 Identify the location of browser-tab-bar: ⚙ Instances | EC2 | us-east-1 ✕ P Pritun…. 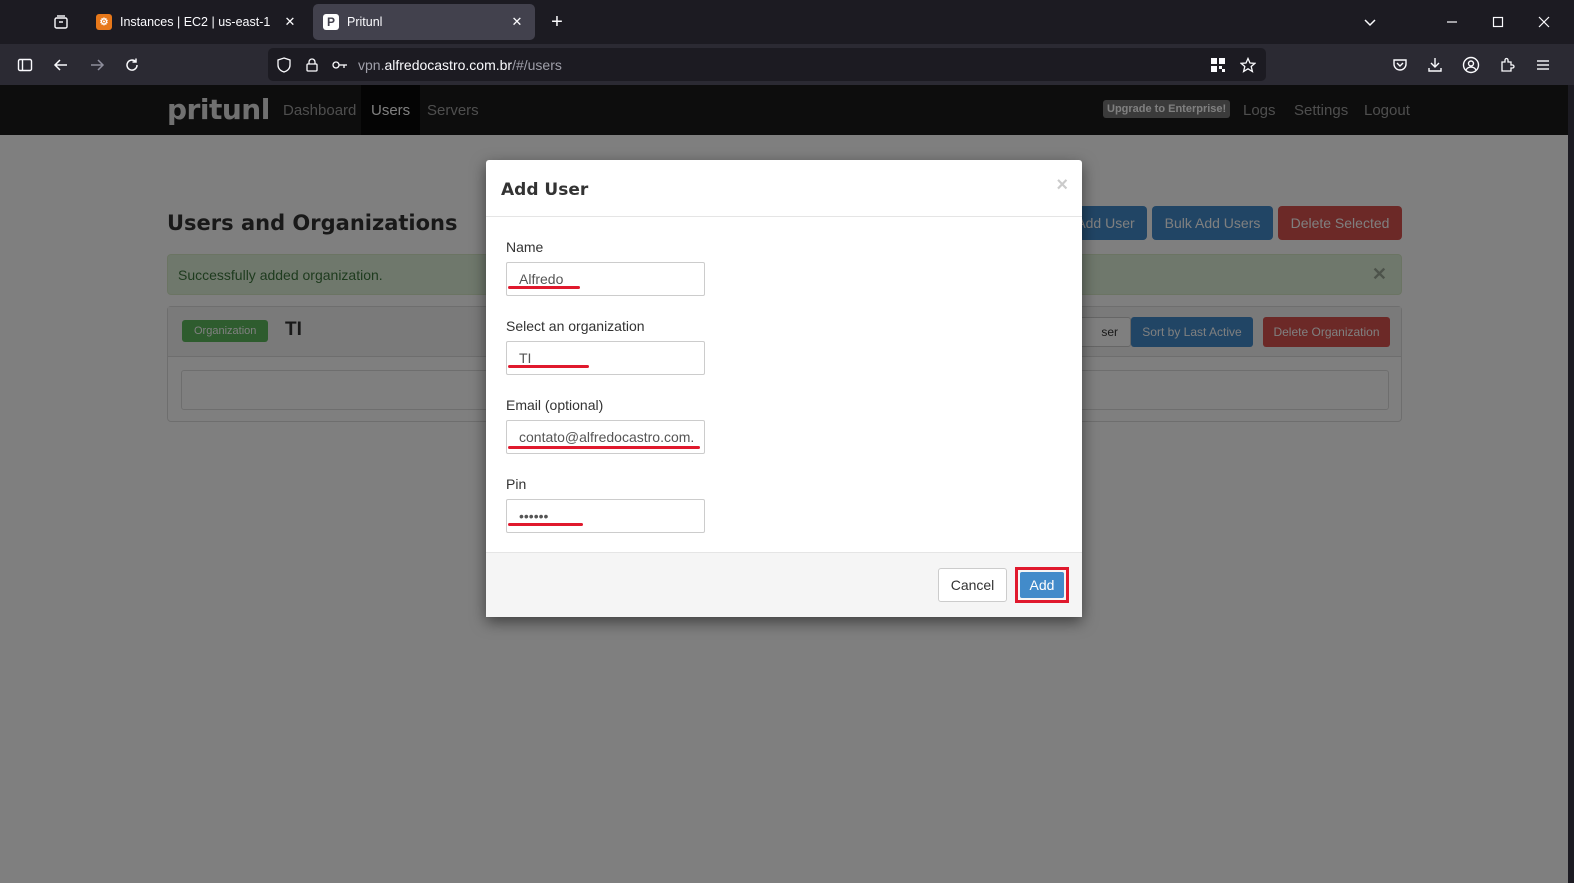
(787, 22).